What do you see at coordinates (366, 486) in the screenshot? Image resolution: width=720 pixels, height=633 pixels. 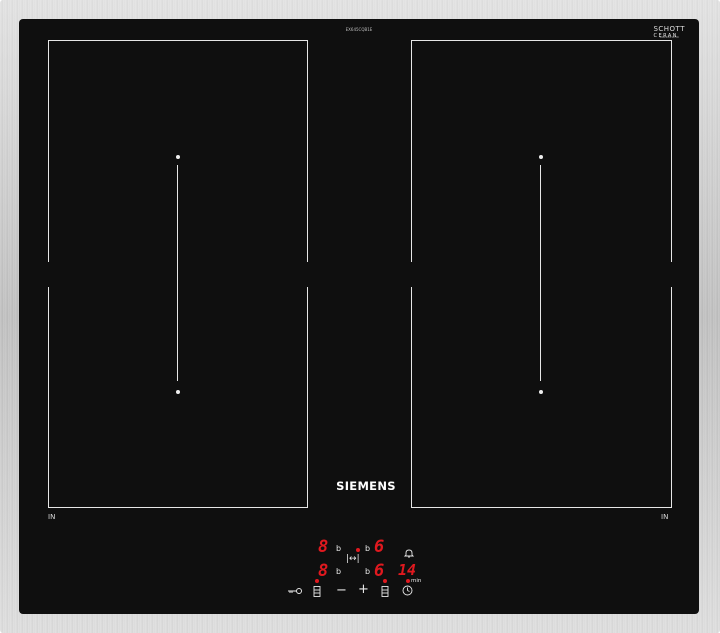 I see `brand-logo: SIEMENS` at bounding box center [366, 486].